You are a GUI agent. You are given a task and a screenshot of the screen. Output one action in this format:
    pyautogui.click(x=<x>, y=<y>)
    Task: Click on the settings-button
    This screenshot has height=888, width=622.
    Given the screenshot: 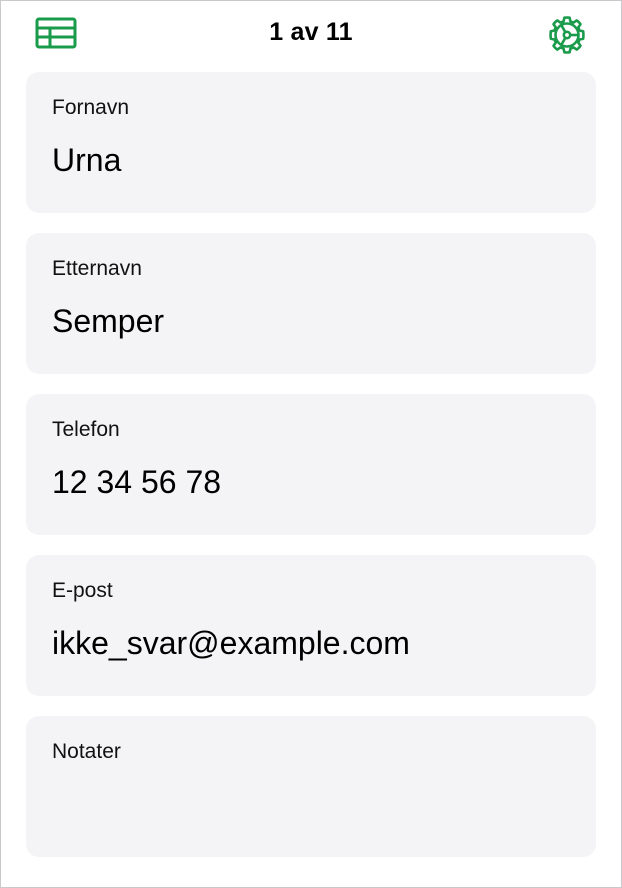 What is the action you would take?
    pyautogui.click(x=567, y=35)
    